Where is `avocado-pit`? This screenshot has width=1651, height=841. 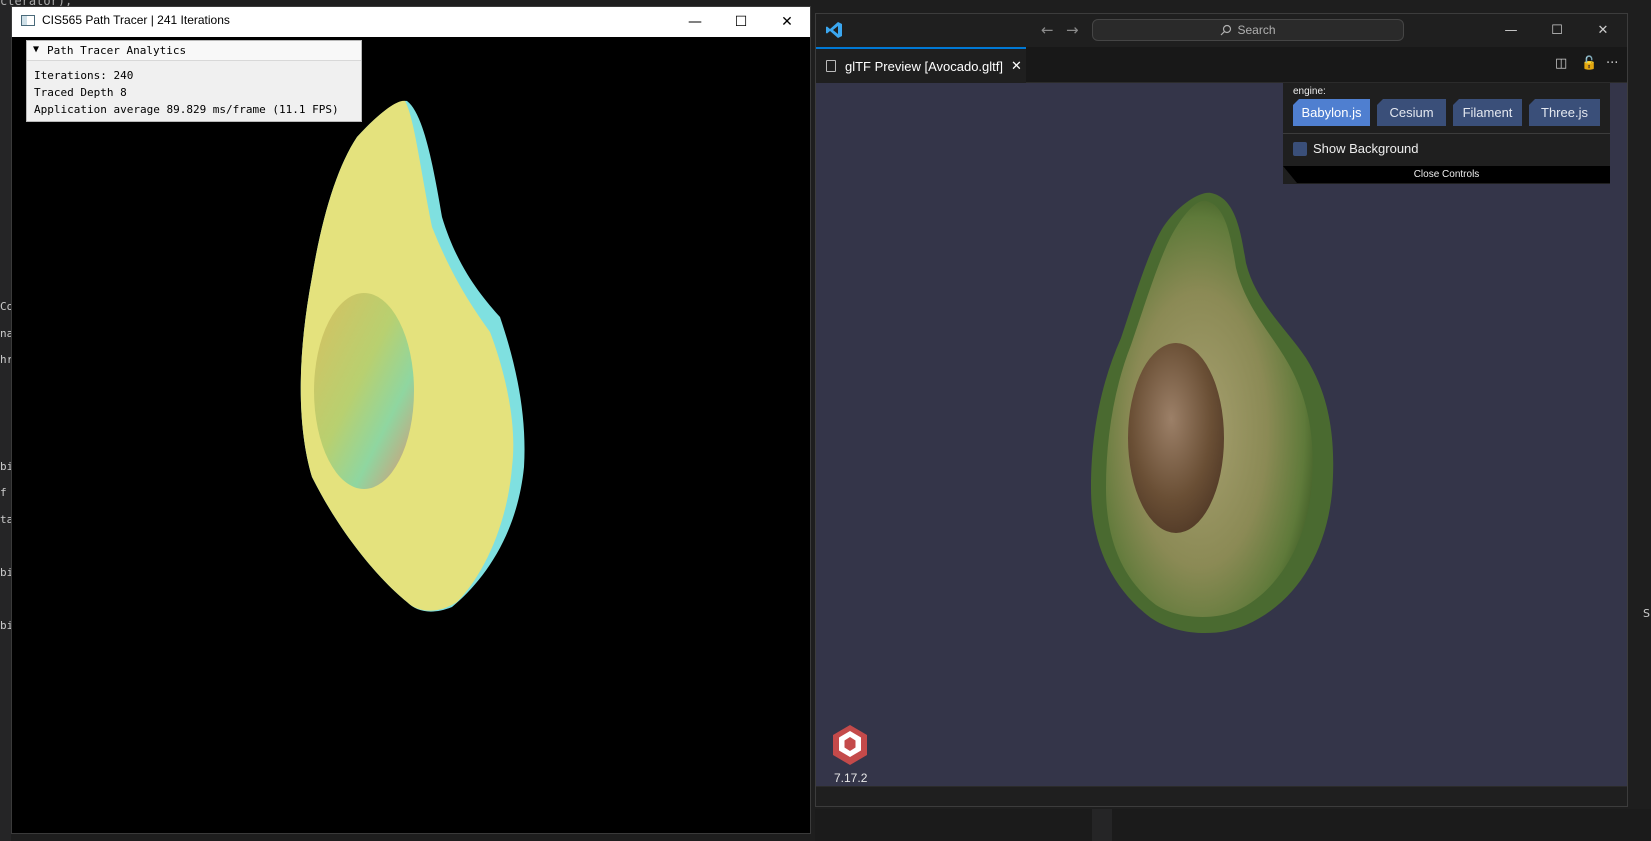 avocado-pit is located at coordinates (364, 391).